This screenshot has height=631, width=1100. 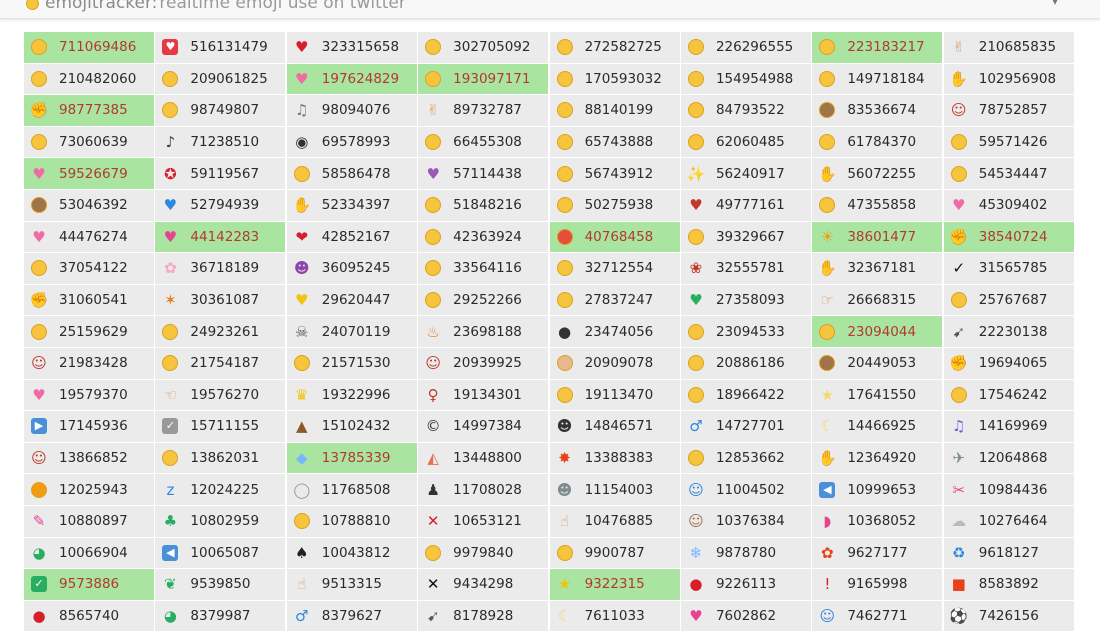 What do you see at coordinates (1008, 363) in the screenshot?
I see `emoji-cell: ✊ 19694065` at bounding box center [1008, 363].